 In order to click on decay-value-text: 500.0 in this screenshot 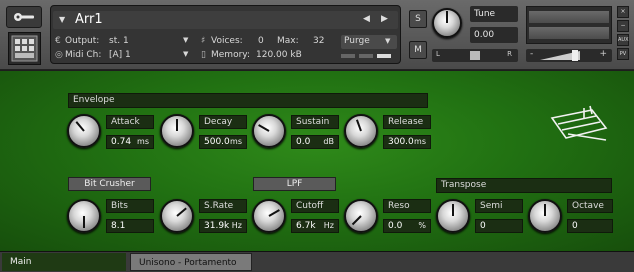, I will do `click(217, 142)`.